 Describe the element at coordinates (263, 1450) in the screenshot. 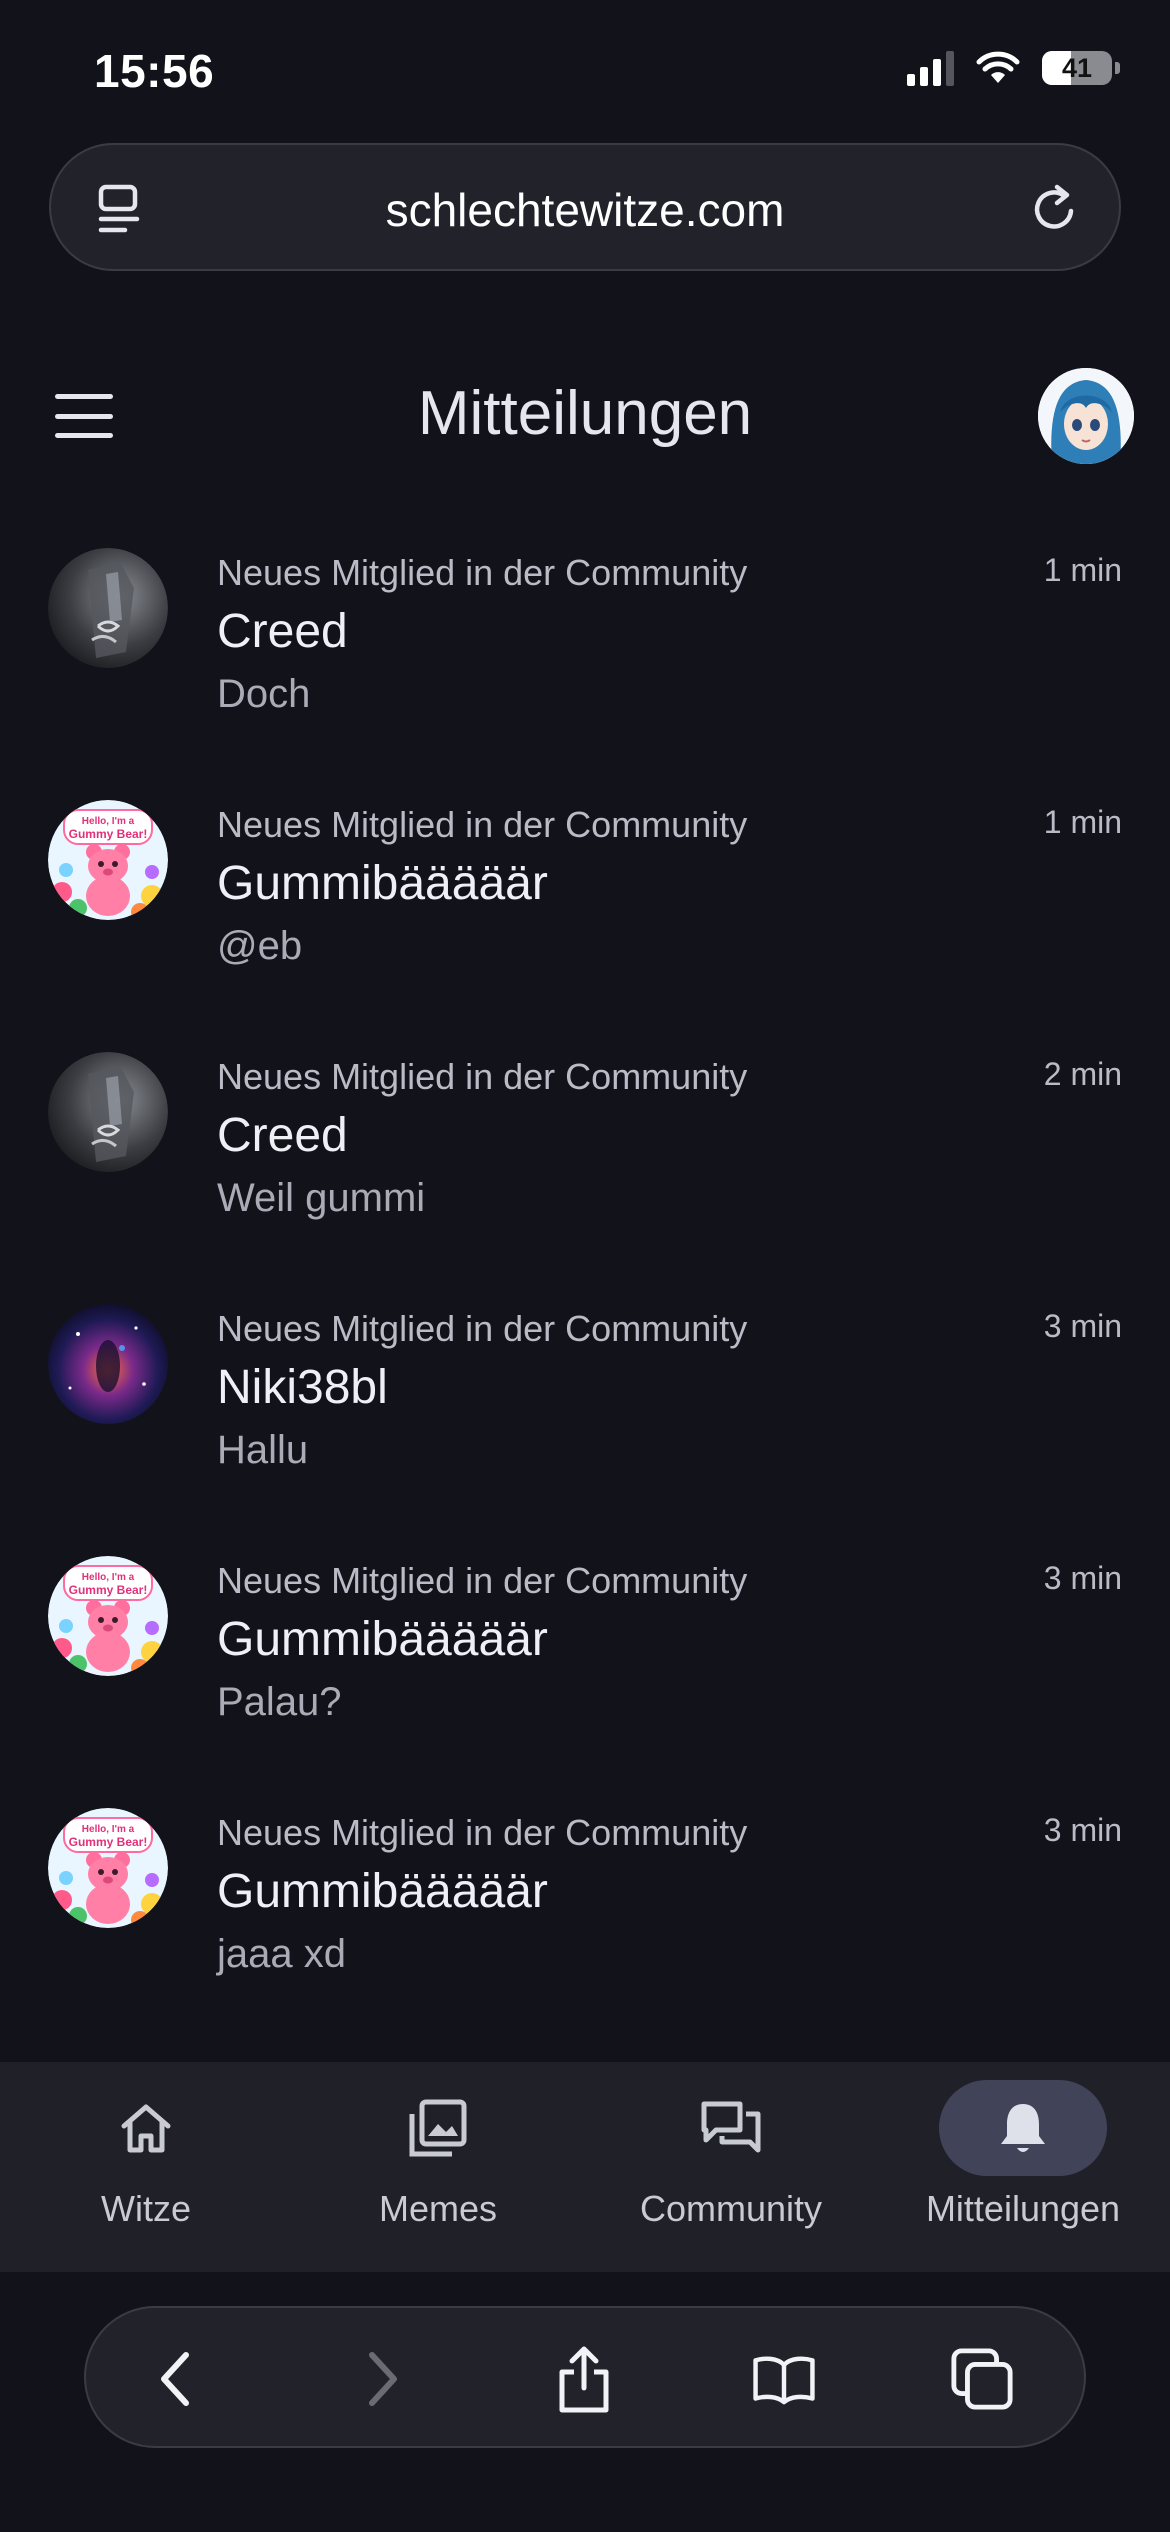

I see `notification-message: Hallu` at that location.